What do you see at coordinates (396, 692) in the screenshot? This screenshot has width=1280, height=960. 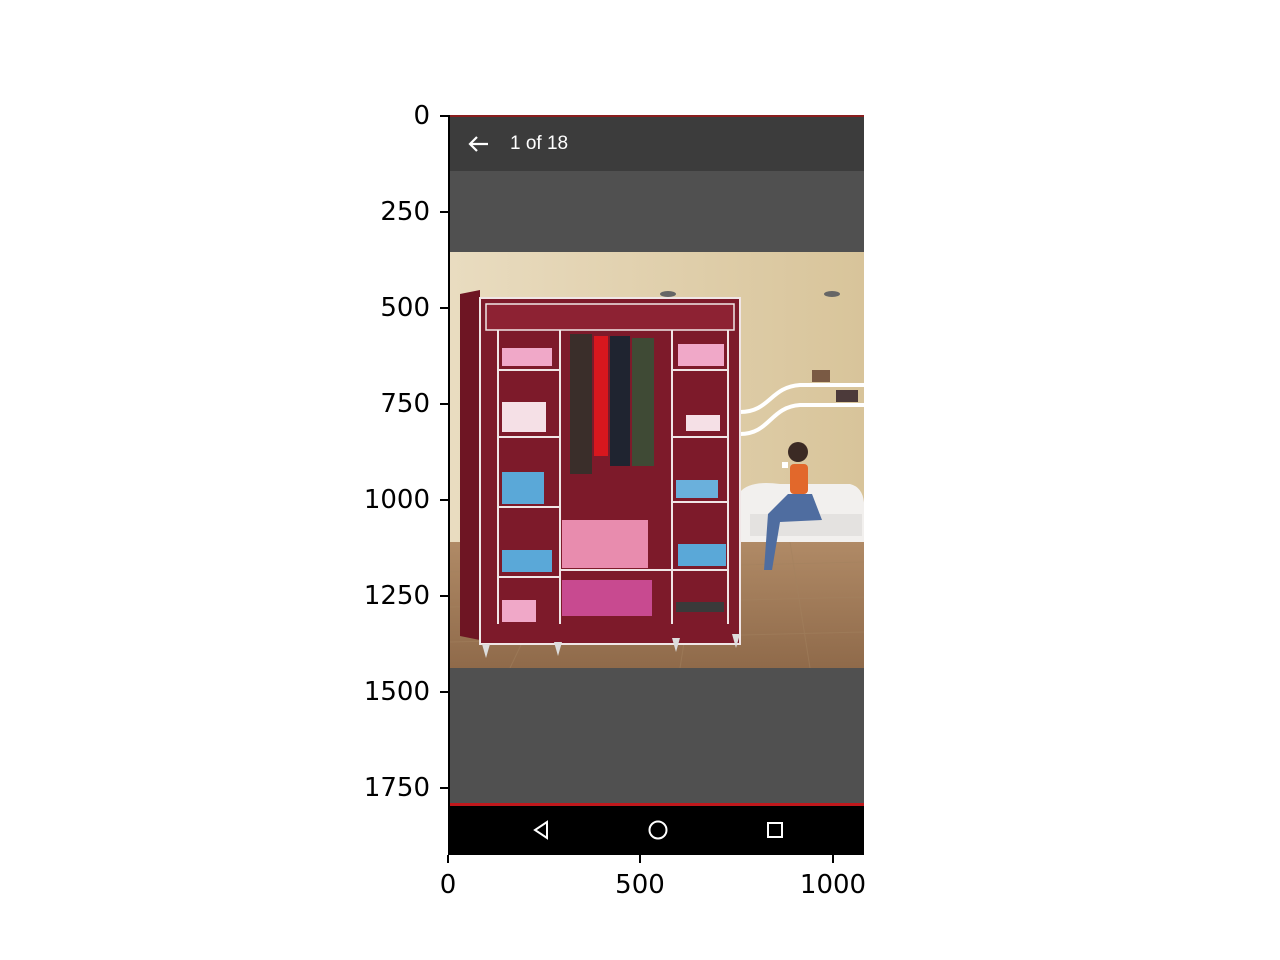 I see `y-tick-label: 1500` at bounding box center [396, 692].